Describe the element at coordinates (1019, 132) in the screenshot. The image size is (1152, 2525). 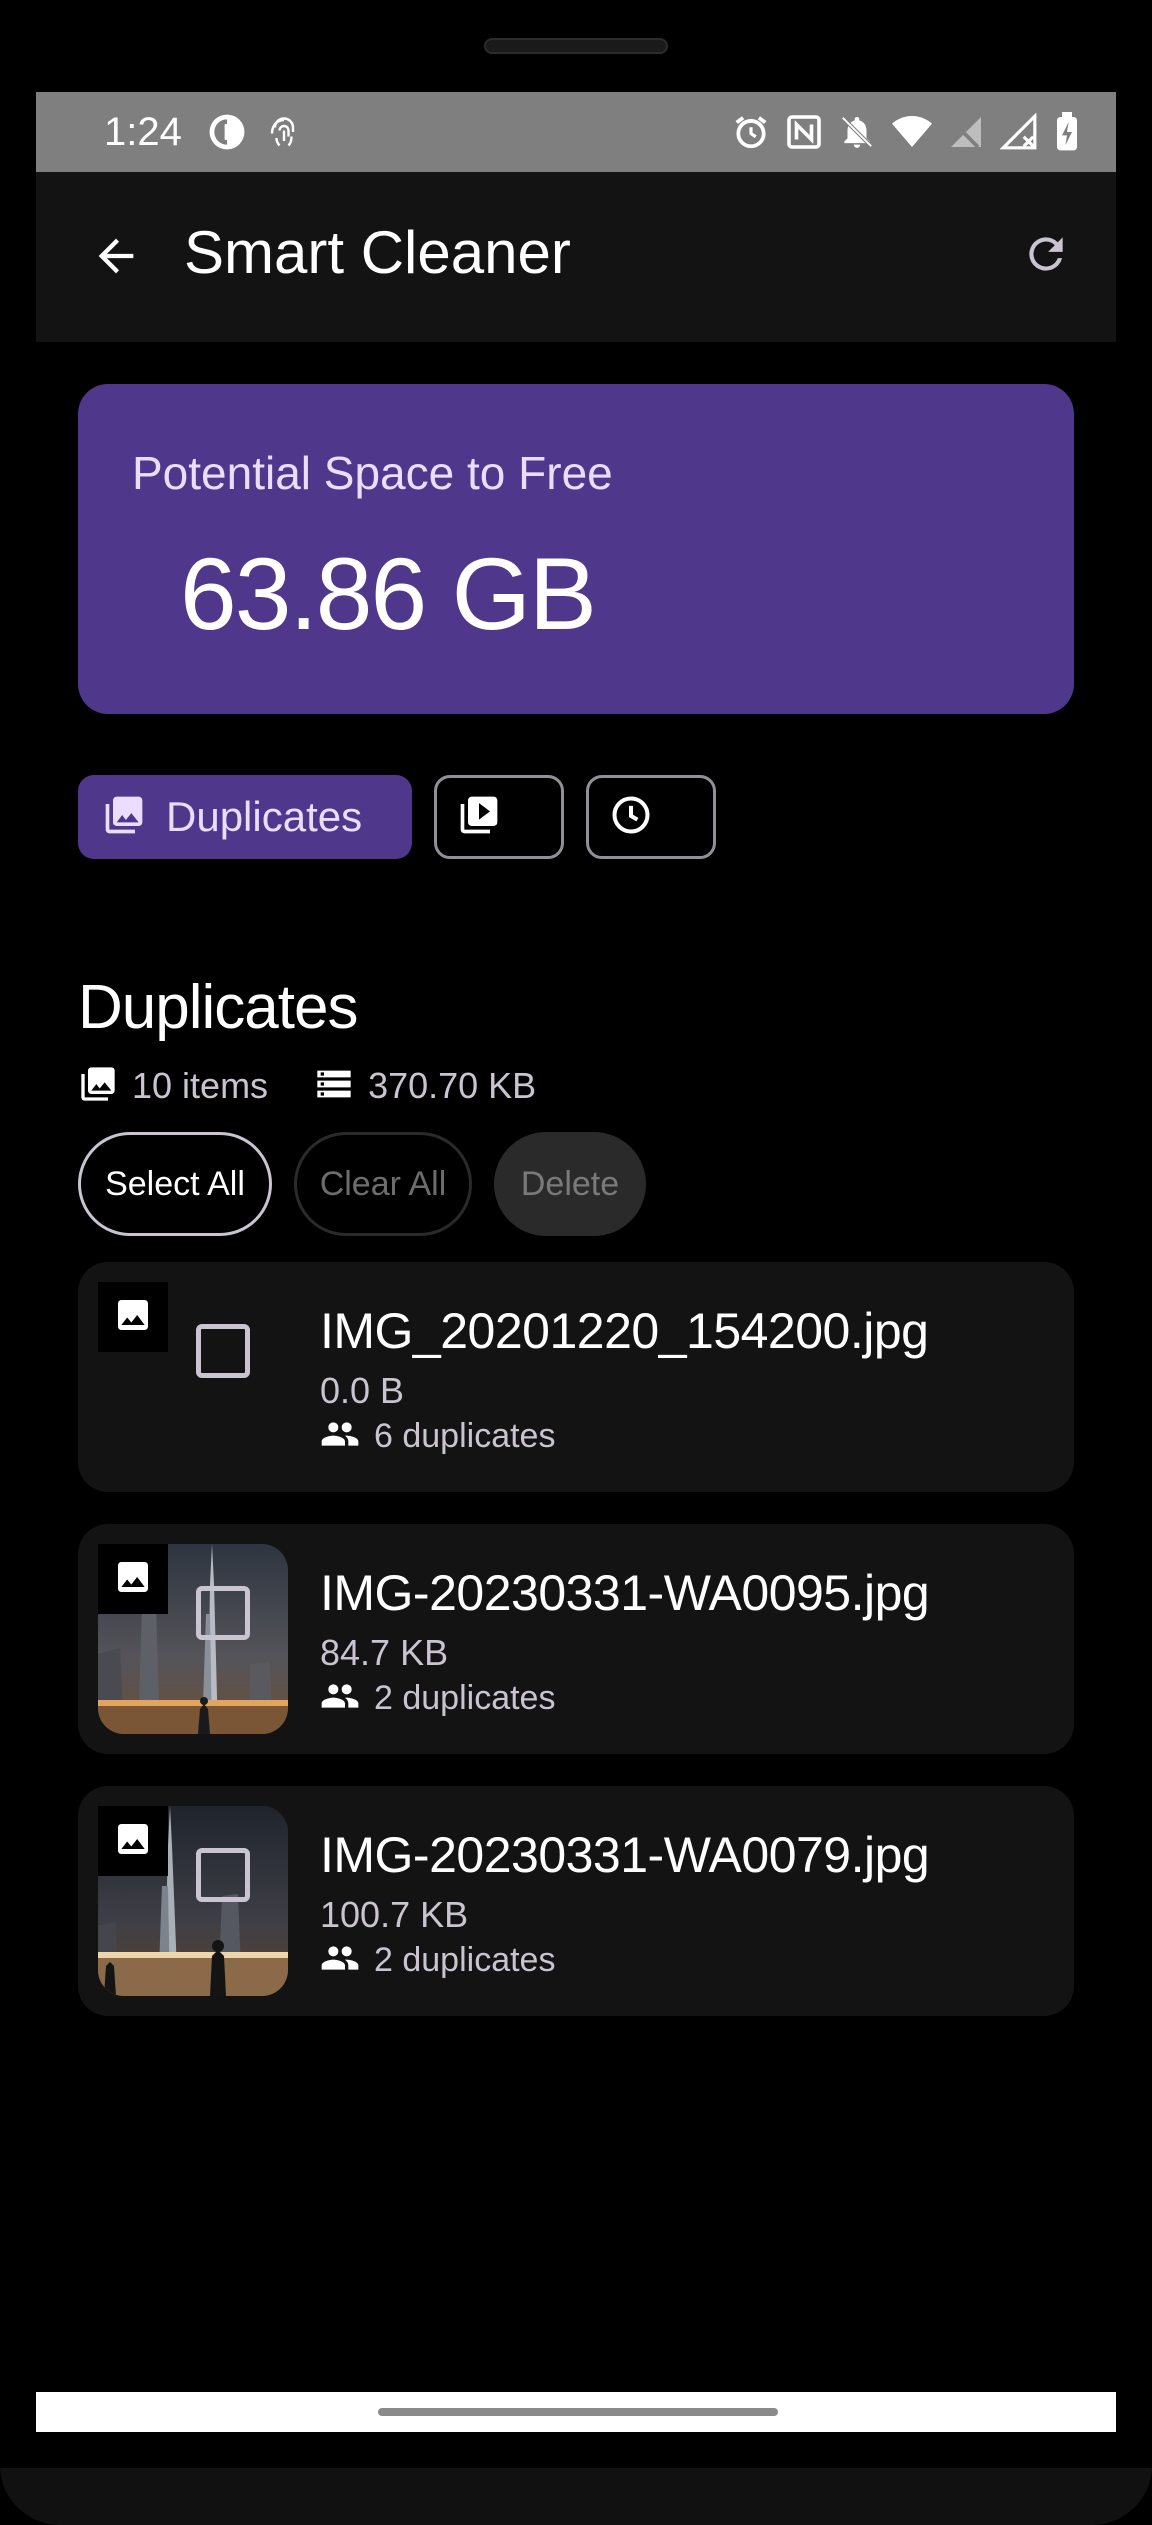
I see `signal-off-icon` at that location.